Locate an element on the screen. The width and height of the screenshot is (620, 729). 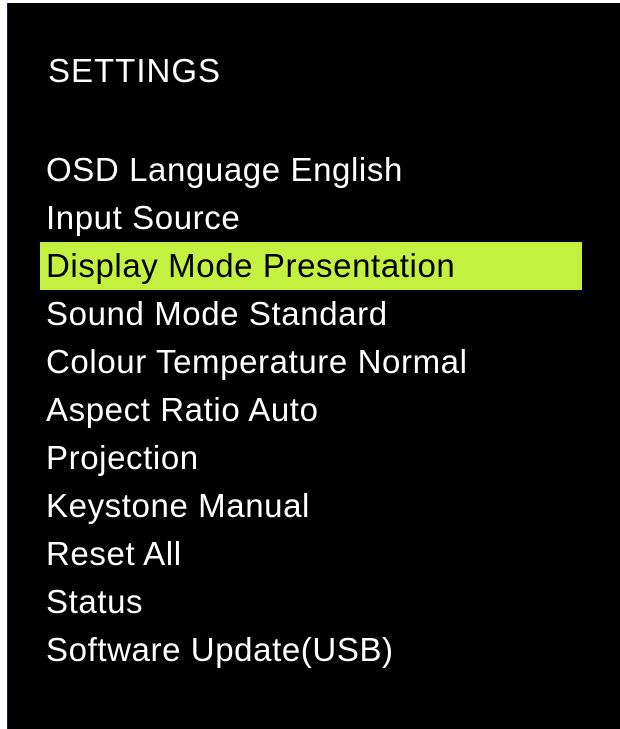
menu-item-status: Status is located at coordinates (311, 602).